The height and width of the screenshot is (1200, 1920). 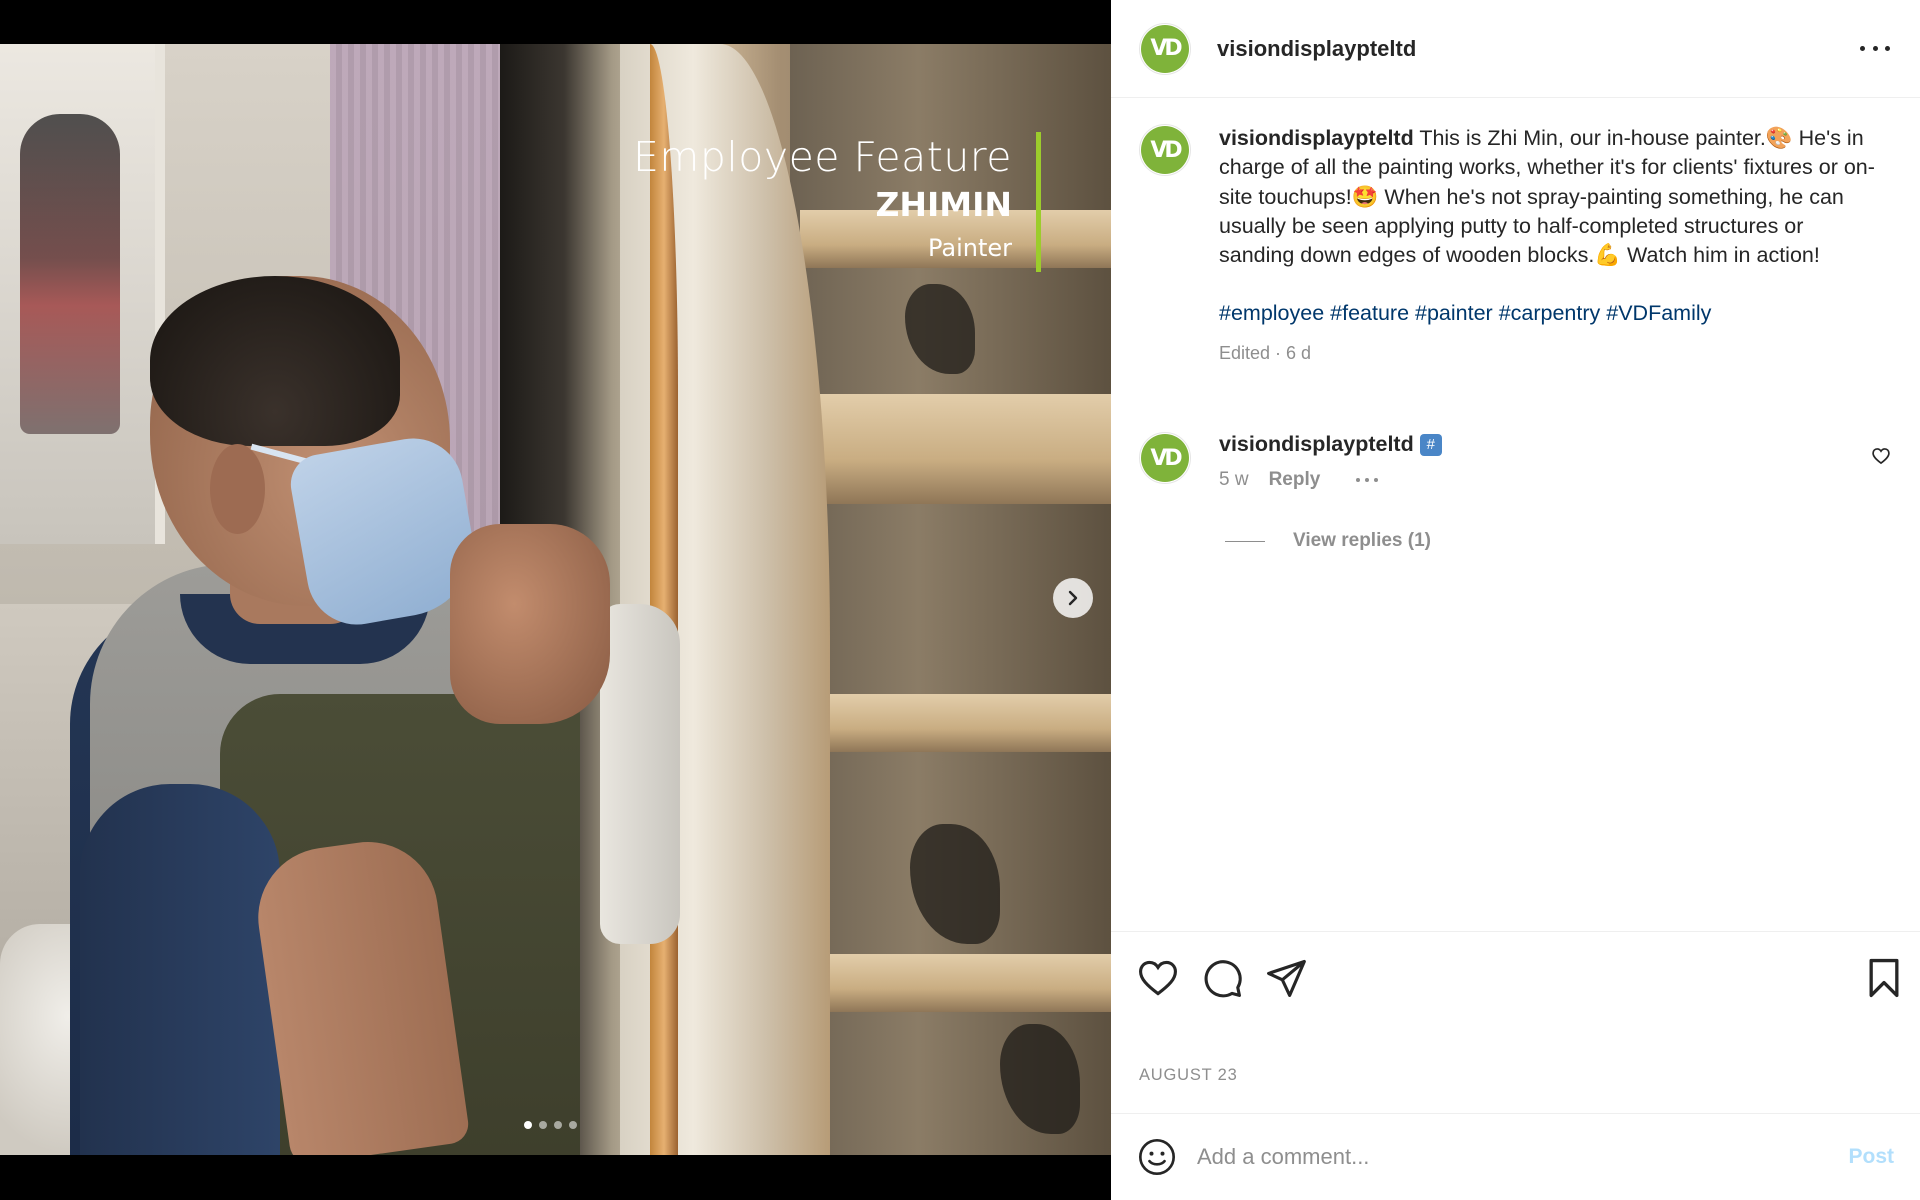 What do you see at coordinates (1507, 1157) in the screenshot?
I see `comment-input` at bounding box center [1507, 1157].